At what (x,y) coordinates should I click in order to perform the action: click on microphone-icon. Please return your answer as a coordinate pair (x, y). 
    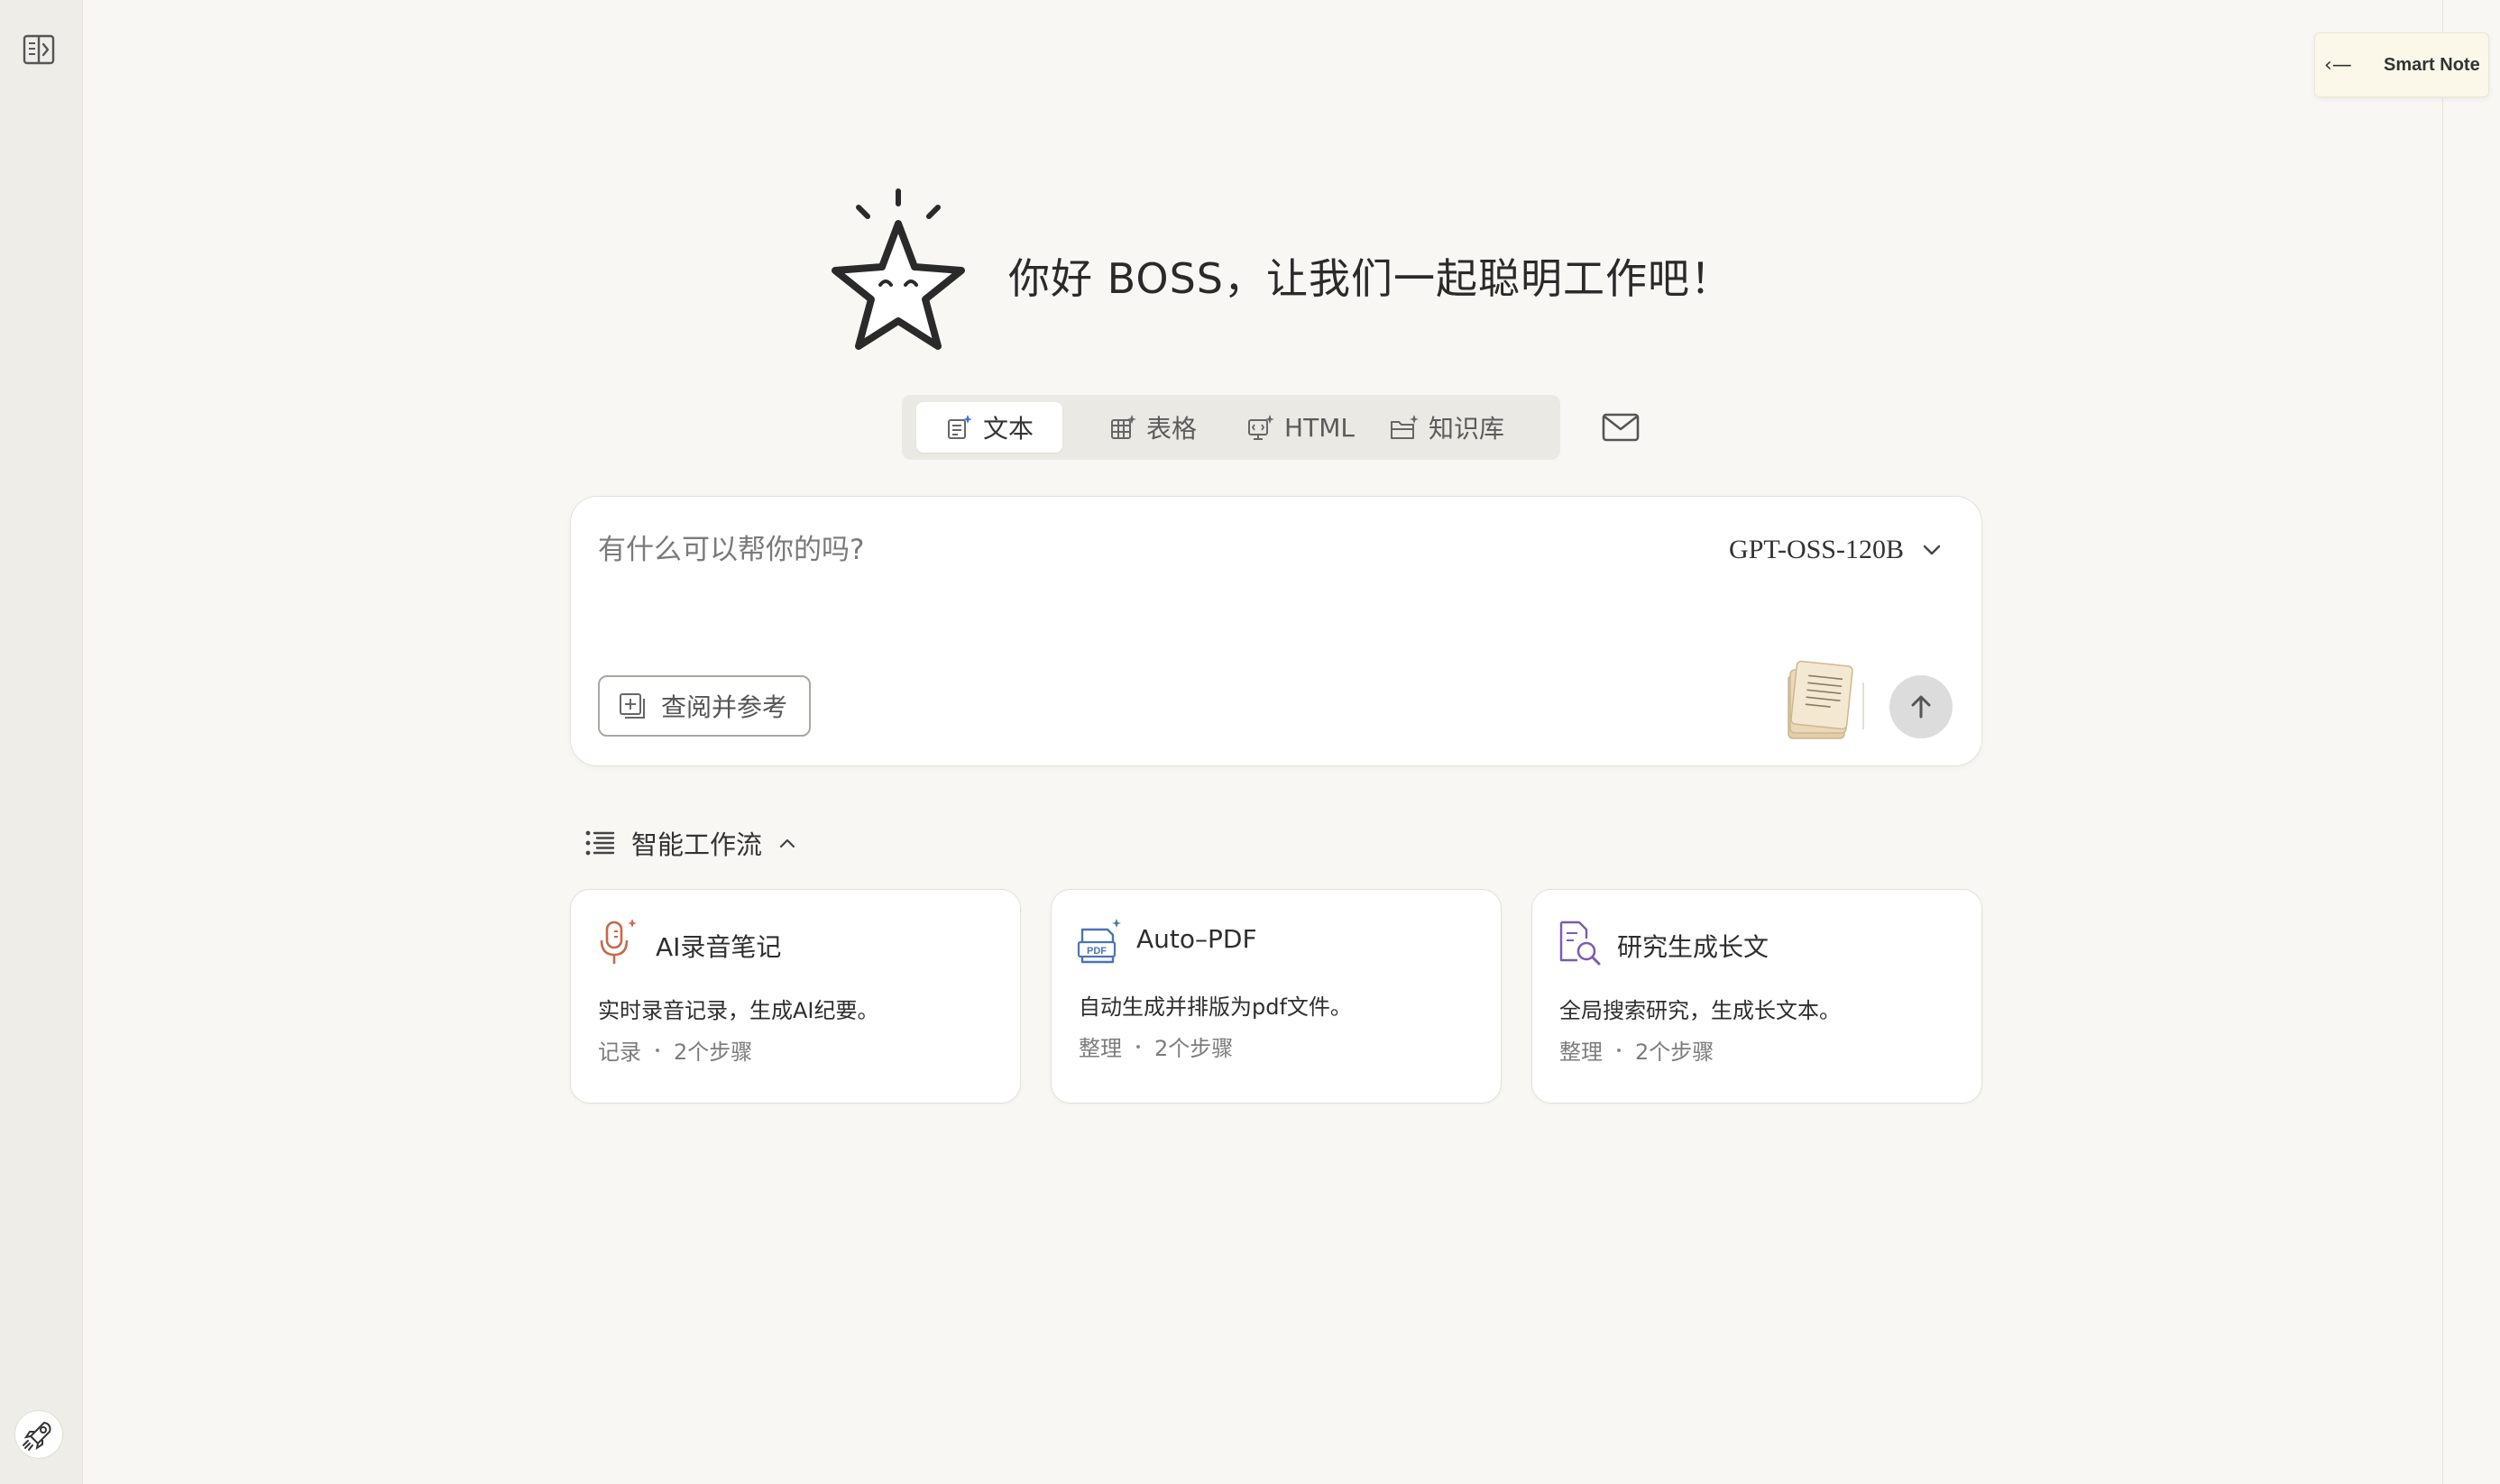
    Looking at the image, I should click on (618, 941).